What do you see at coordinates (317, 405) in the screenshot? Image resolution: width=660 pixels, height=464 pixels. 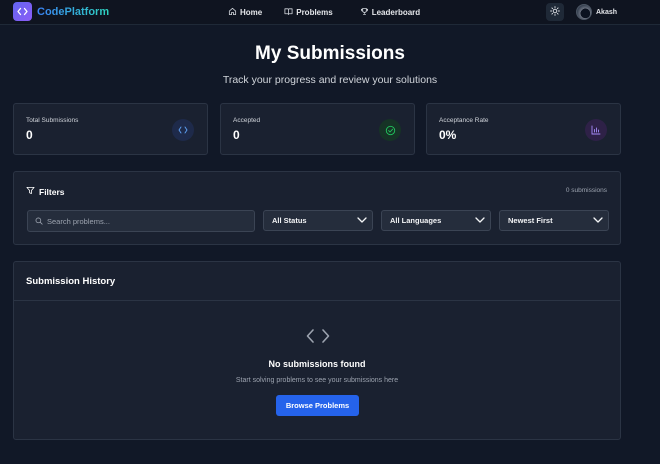 I see `browse-problems-button: Browse Problems` at bounding box center [317, 405].